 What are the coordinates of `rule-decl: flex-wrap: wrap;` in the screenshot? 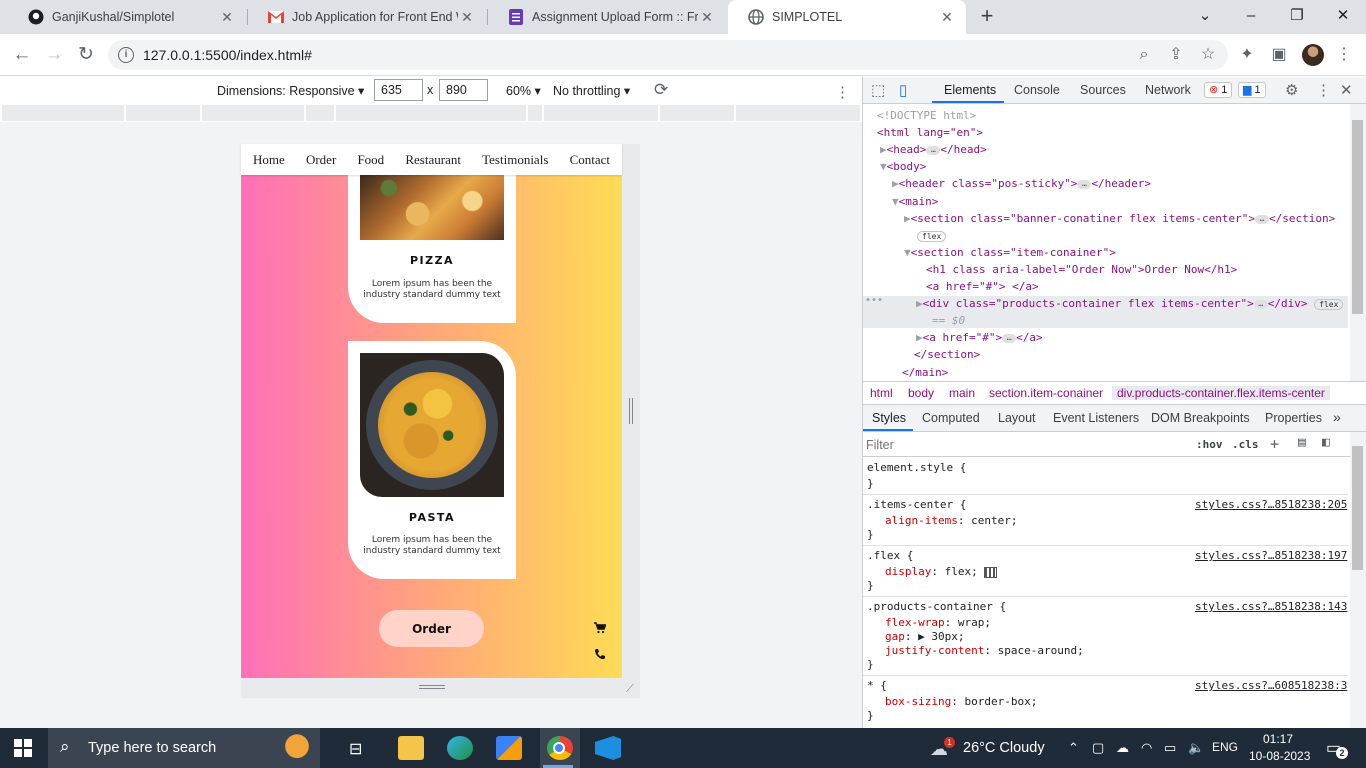 It's located at (938, 622).